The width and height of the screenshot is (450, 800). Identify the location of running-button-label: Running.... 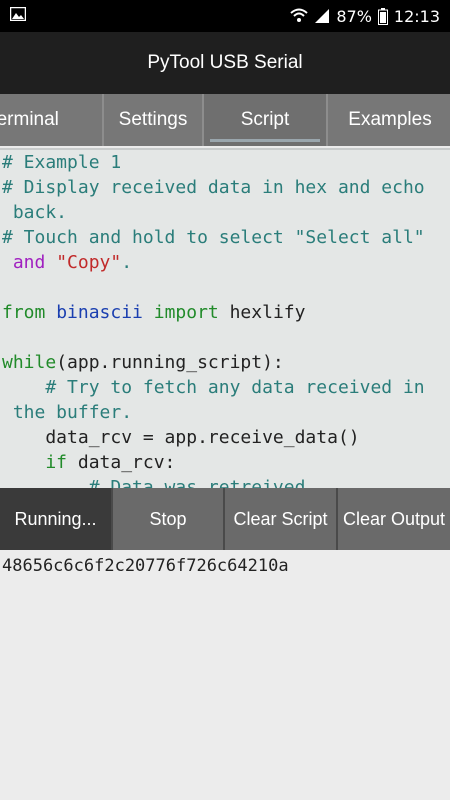
(55, 518).